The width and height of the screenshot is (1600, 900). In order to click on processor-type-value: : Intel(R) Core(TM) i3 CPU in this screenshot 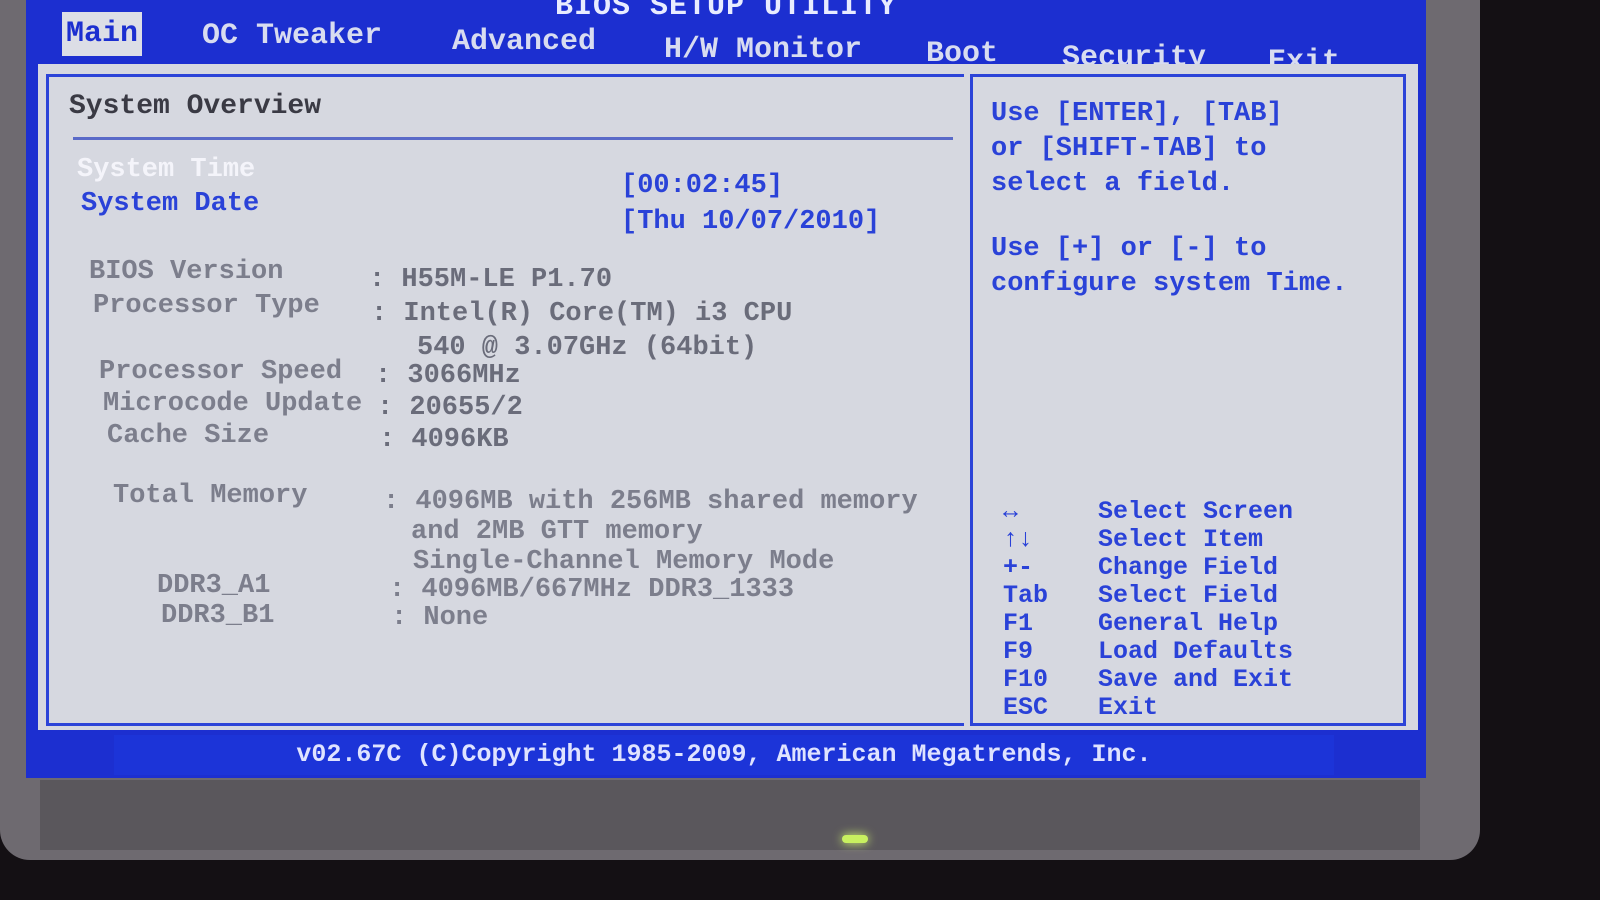, I will do `click(582, 314)`.